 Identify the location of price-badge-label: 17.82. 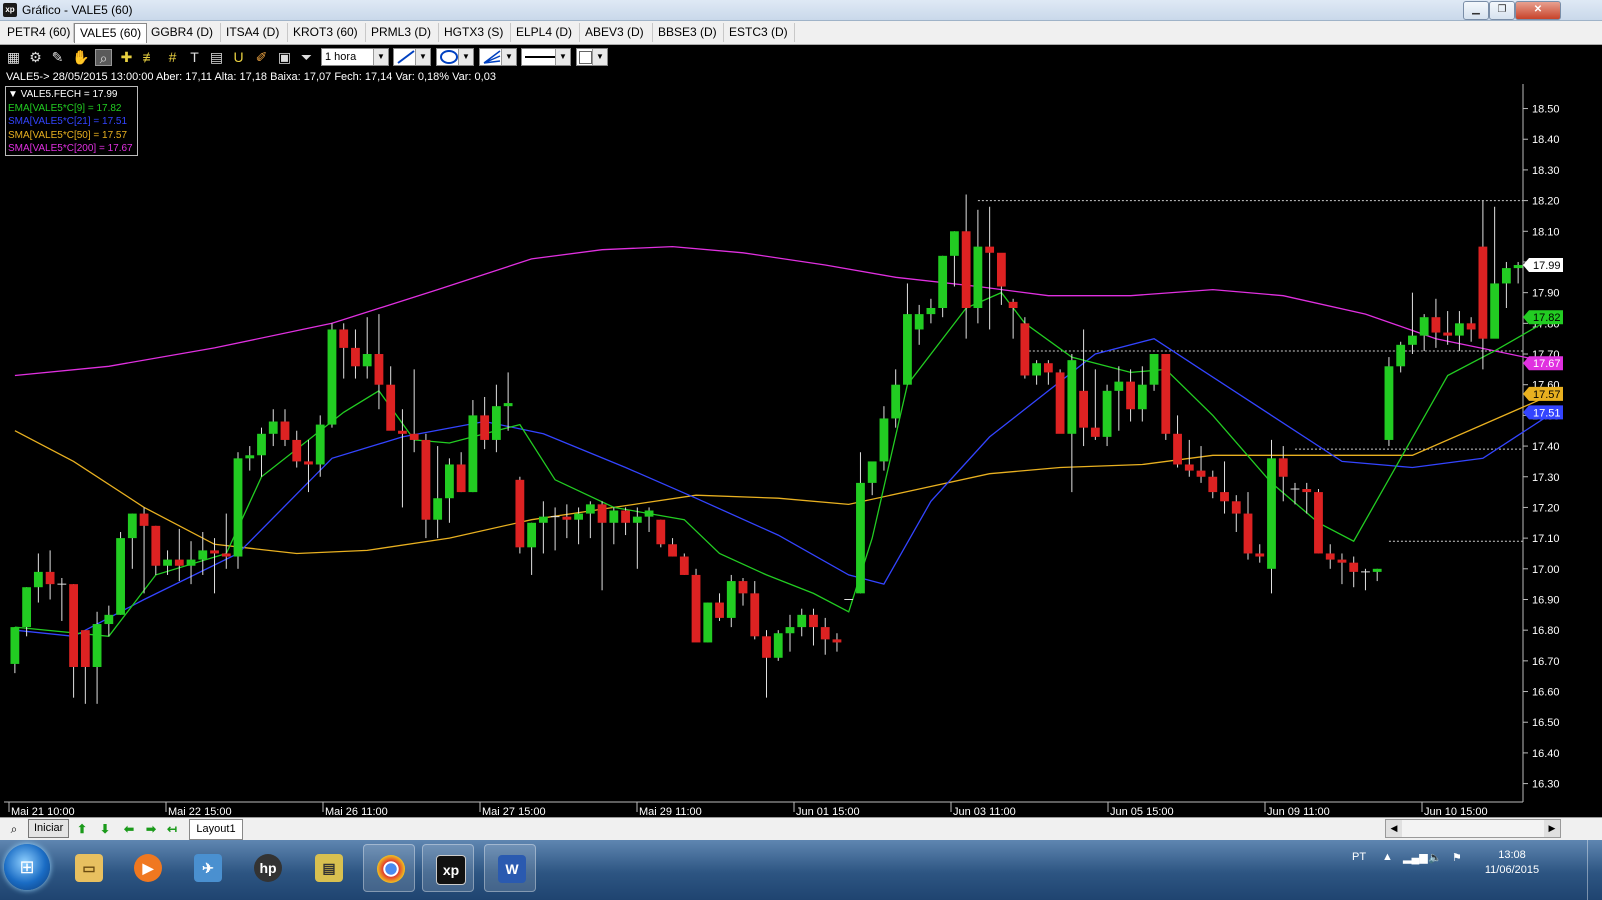
(1547, 318).